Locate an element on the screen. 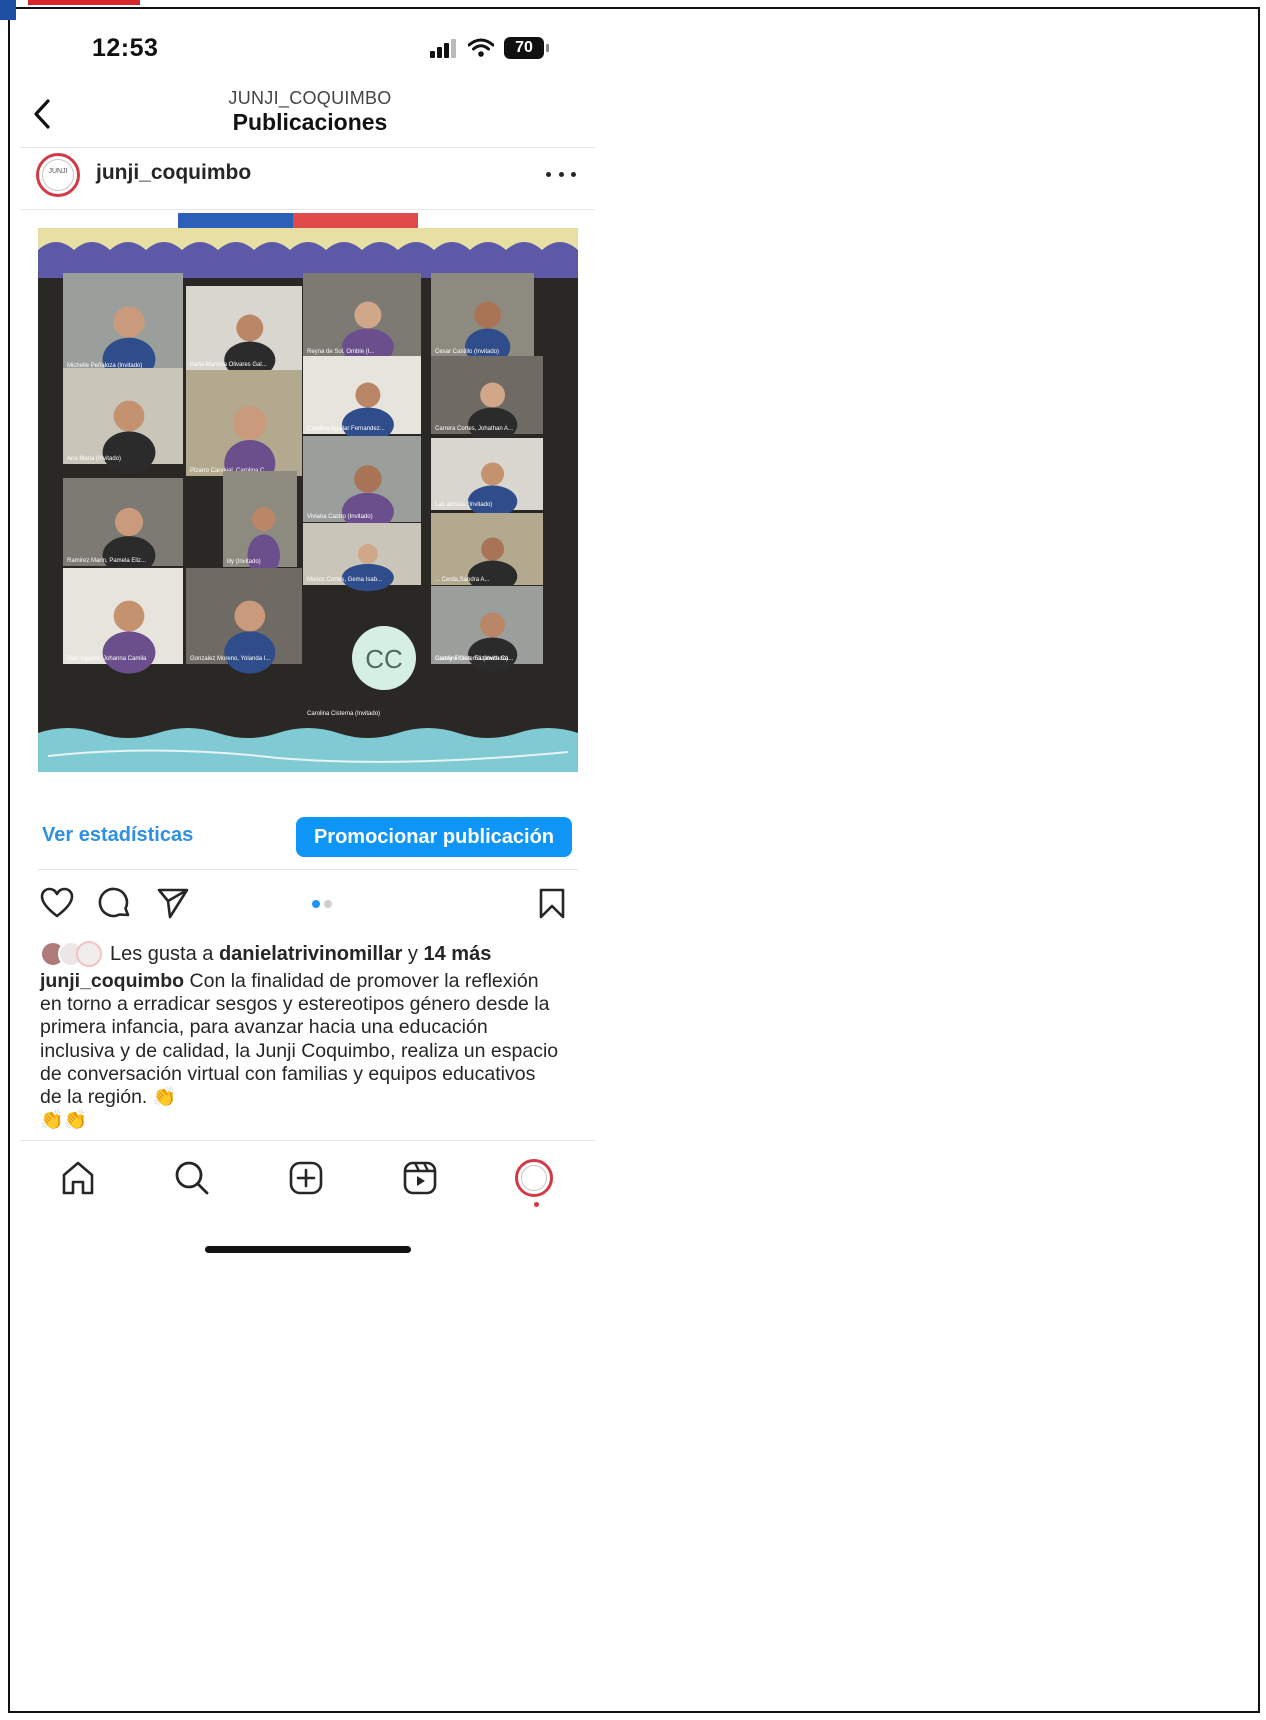 This screenshot has width=1266, height=1720. initials-text: CC is located at coordinates (384, 659).